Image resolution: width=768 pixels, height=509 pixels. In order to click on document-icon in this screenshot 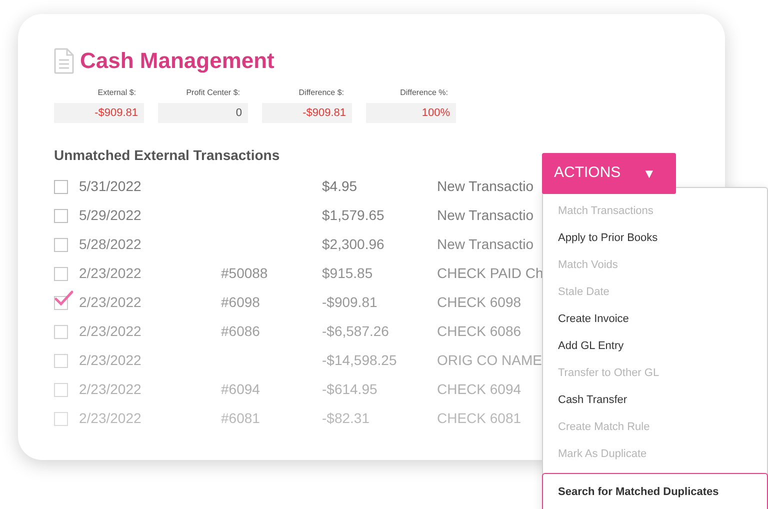, I will do `click(64, 61)`.